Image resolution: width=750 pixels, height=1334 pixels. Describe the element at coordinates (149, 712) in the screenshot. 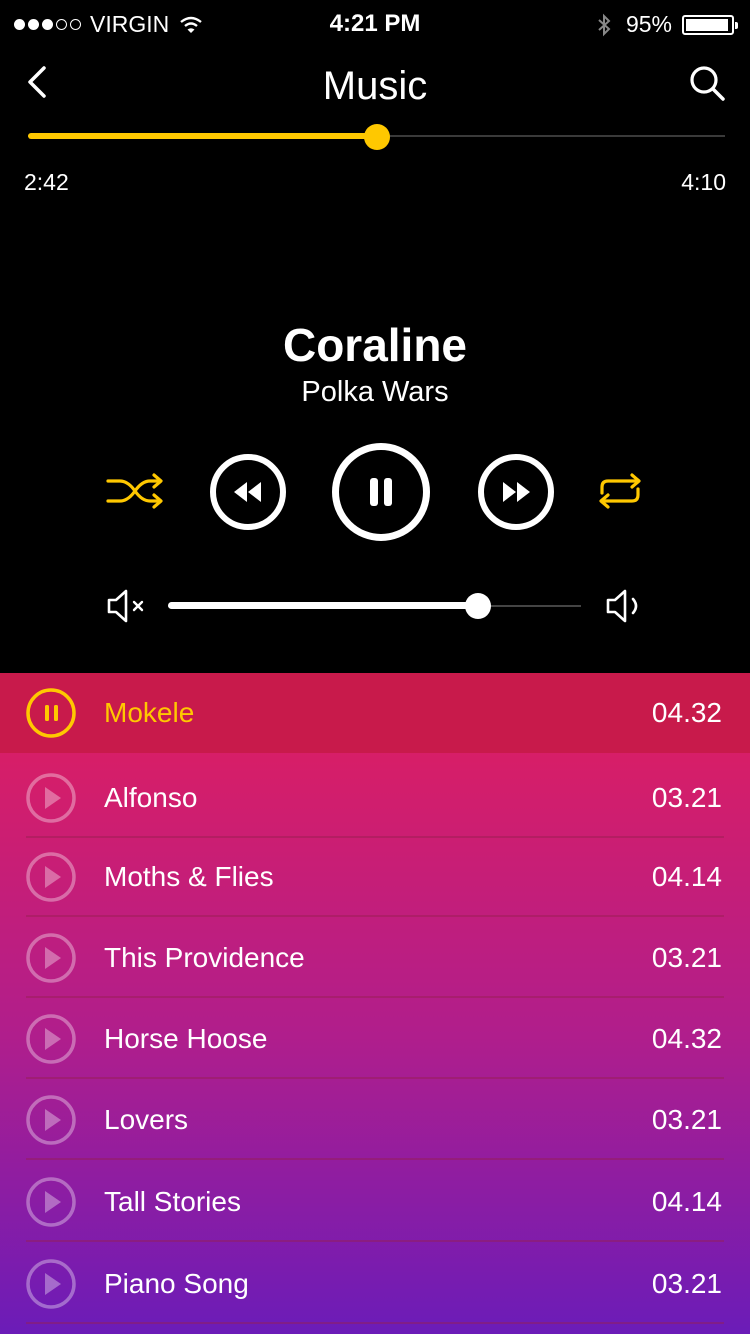

I see `song-name: Mokele` at that location.